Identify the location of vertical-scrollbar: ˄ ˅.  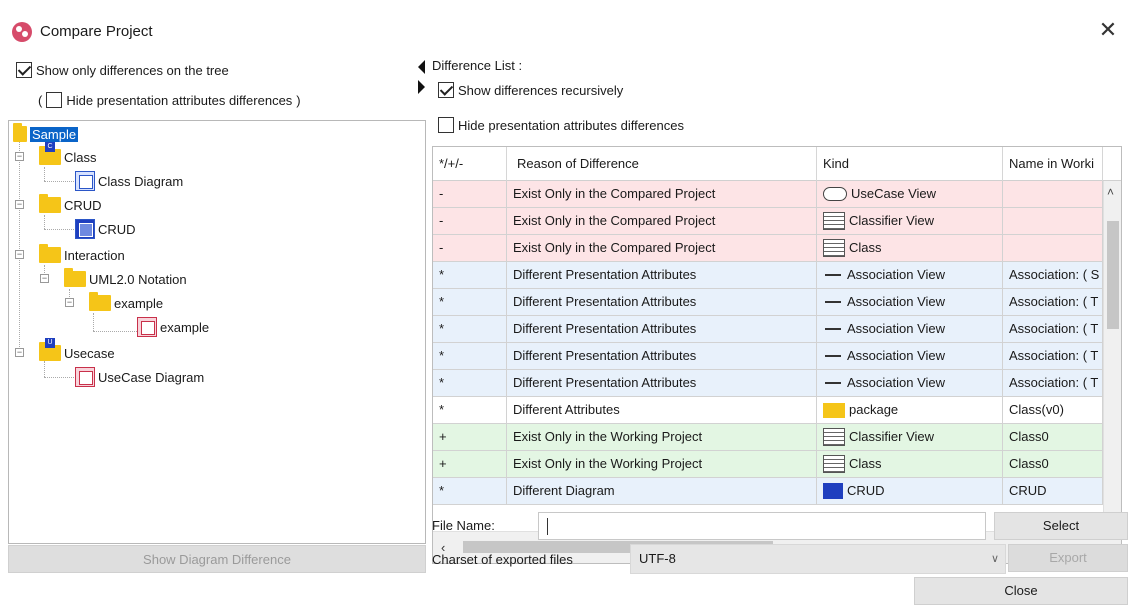
(1112, 356).